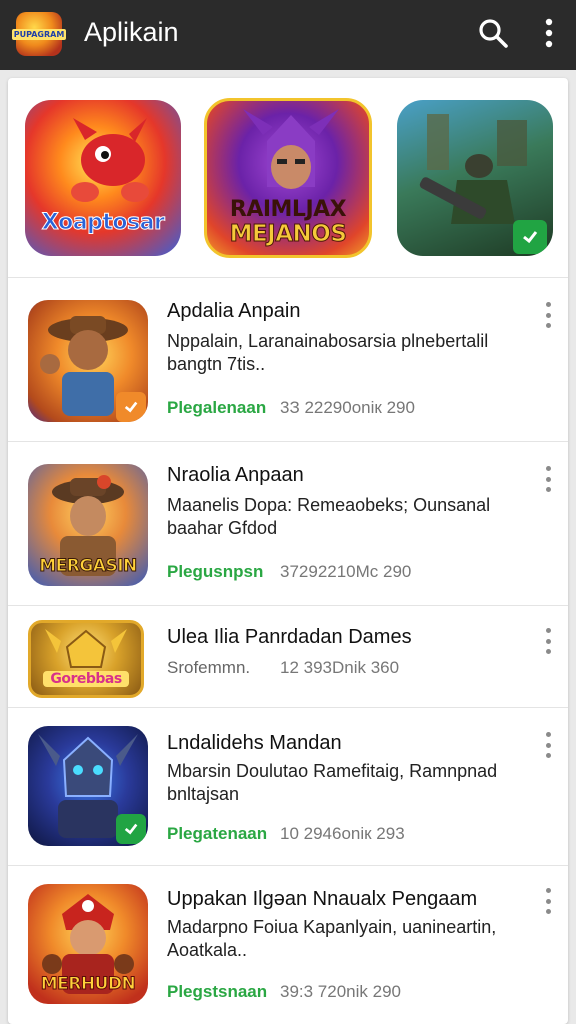 The height and width of the screenshot is (1024, 576). What do you see at coordinates (322, 899) in the screenshot?
I see `app-name: Uppakan Ilgəan Nnaualx Pengaam` at bounding box center [322, 899].